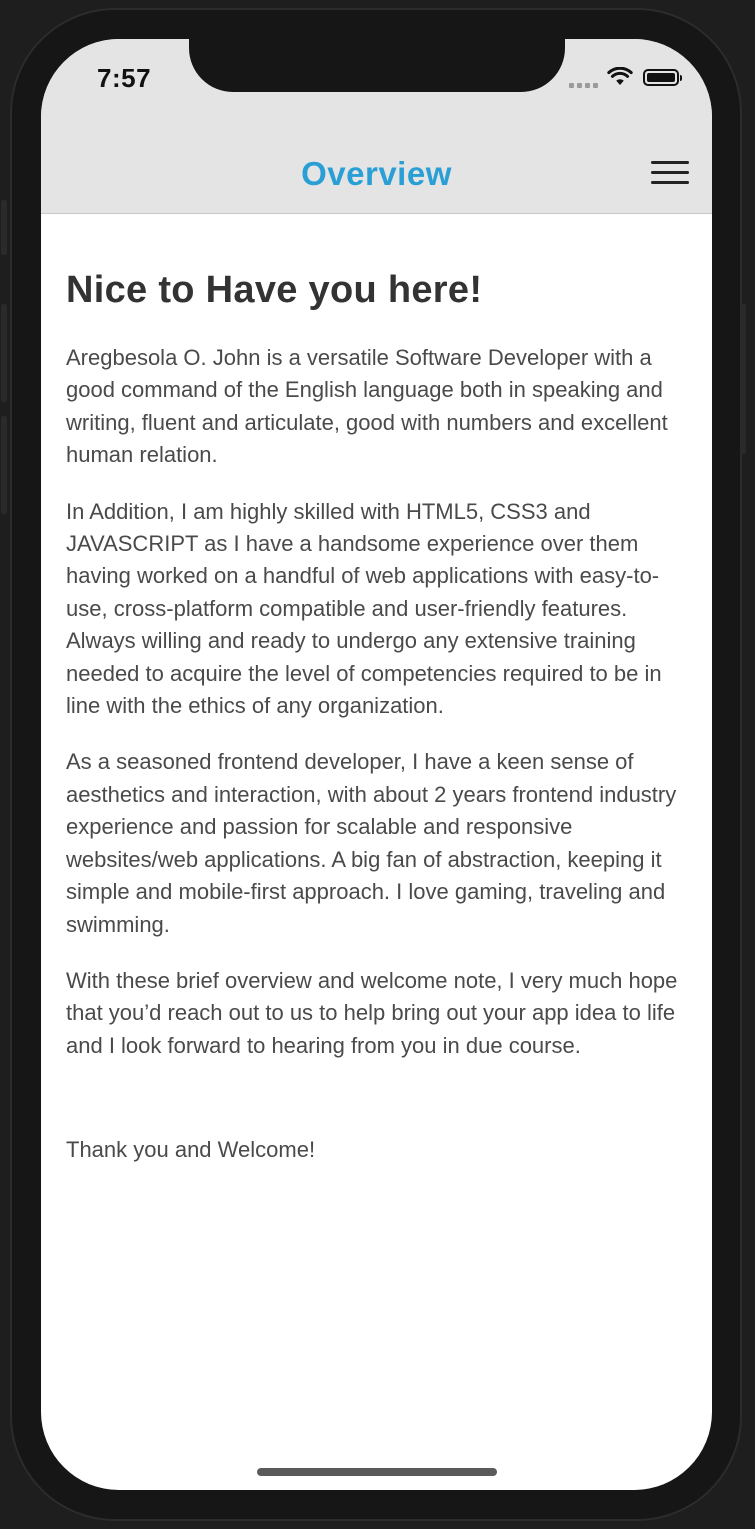 Image resolution: width=755 pixels, height=1529 pixels. I want to click on status-time: 7:57, so click(124, 78).